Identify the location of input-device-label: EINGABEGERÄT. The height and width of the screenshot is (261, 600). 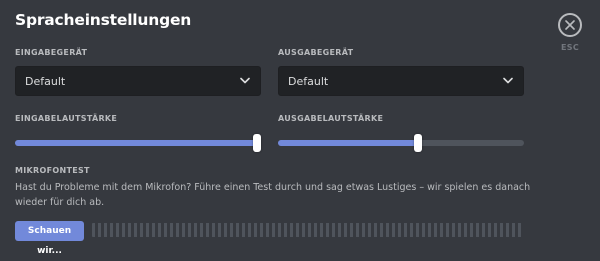
(51, 52).